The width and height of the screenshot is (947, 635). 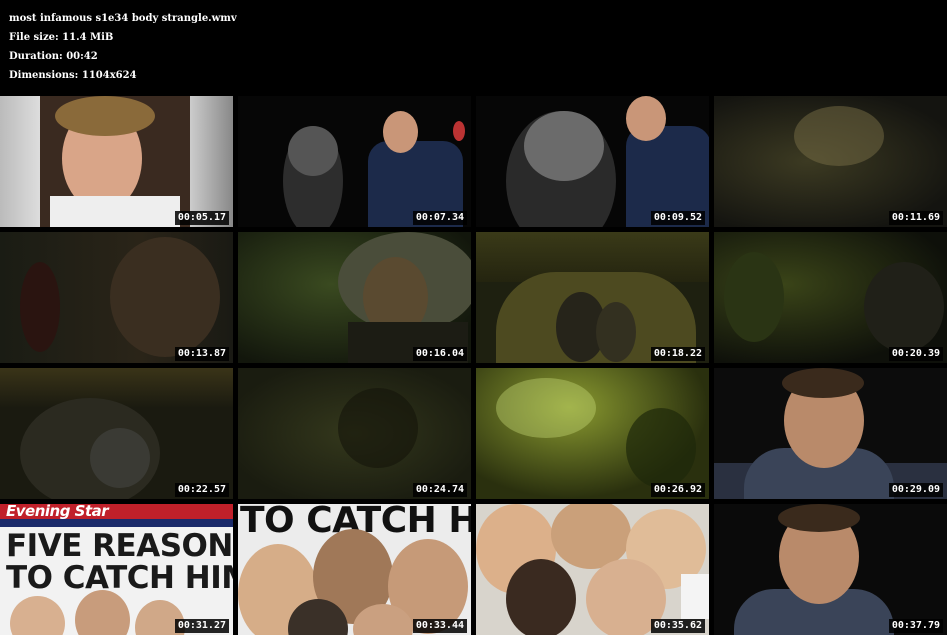 I want to click on thumbnail: 00:16.04, so click(x=354, y=297).